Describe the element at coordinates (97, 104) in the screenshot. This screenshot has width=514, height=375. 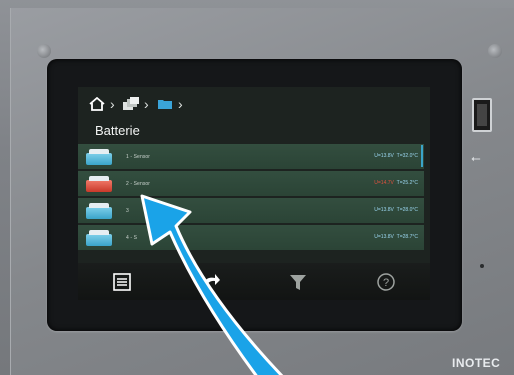
I see `home-icon` at that location.